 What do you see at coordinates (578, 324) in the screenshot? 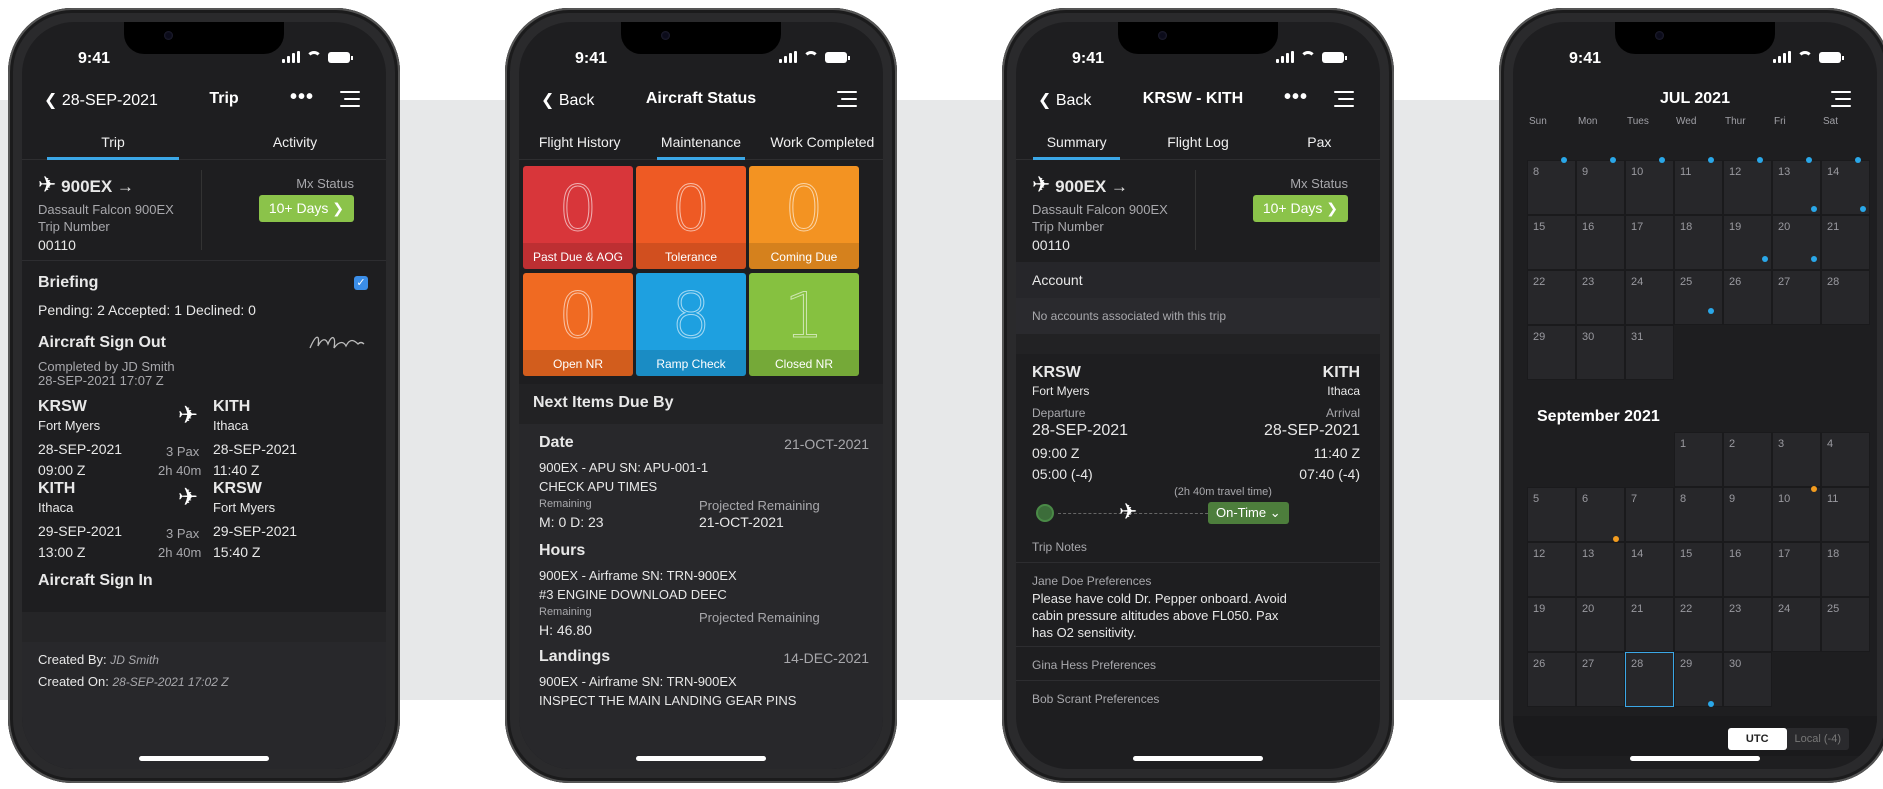
I see `status-tile: 0 Open NR` at bounding box center [578, 324].